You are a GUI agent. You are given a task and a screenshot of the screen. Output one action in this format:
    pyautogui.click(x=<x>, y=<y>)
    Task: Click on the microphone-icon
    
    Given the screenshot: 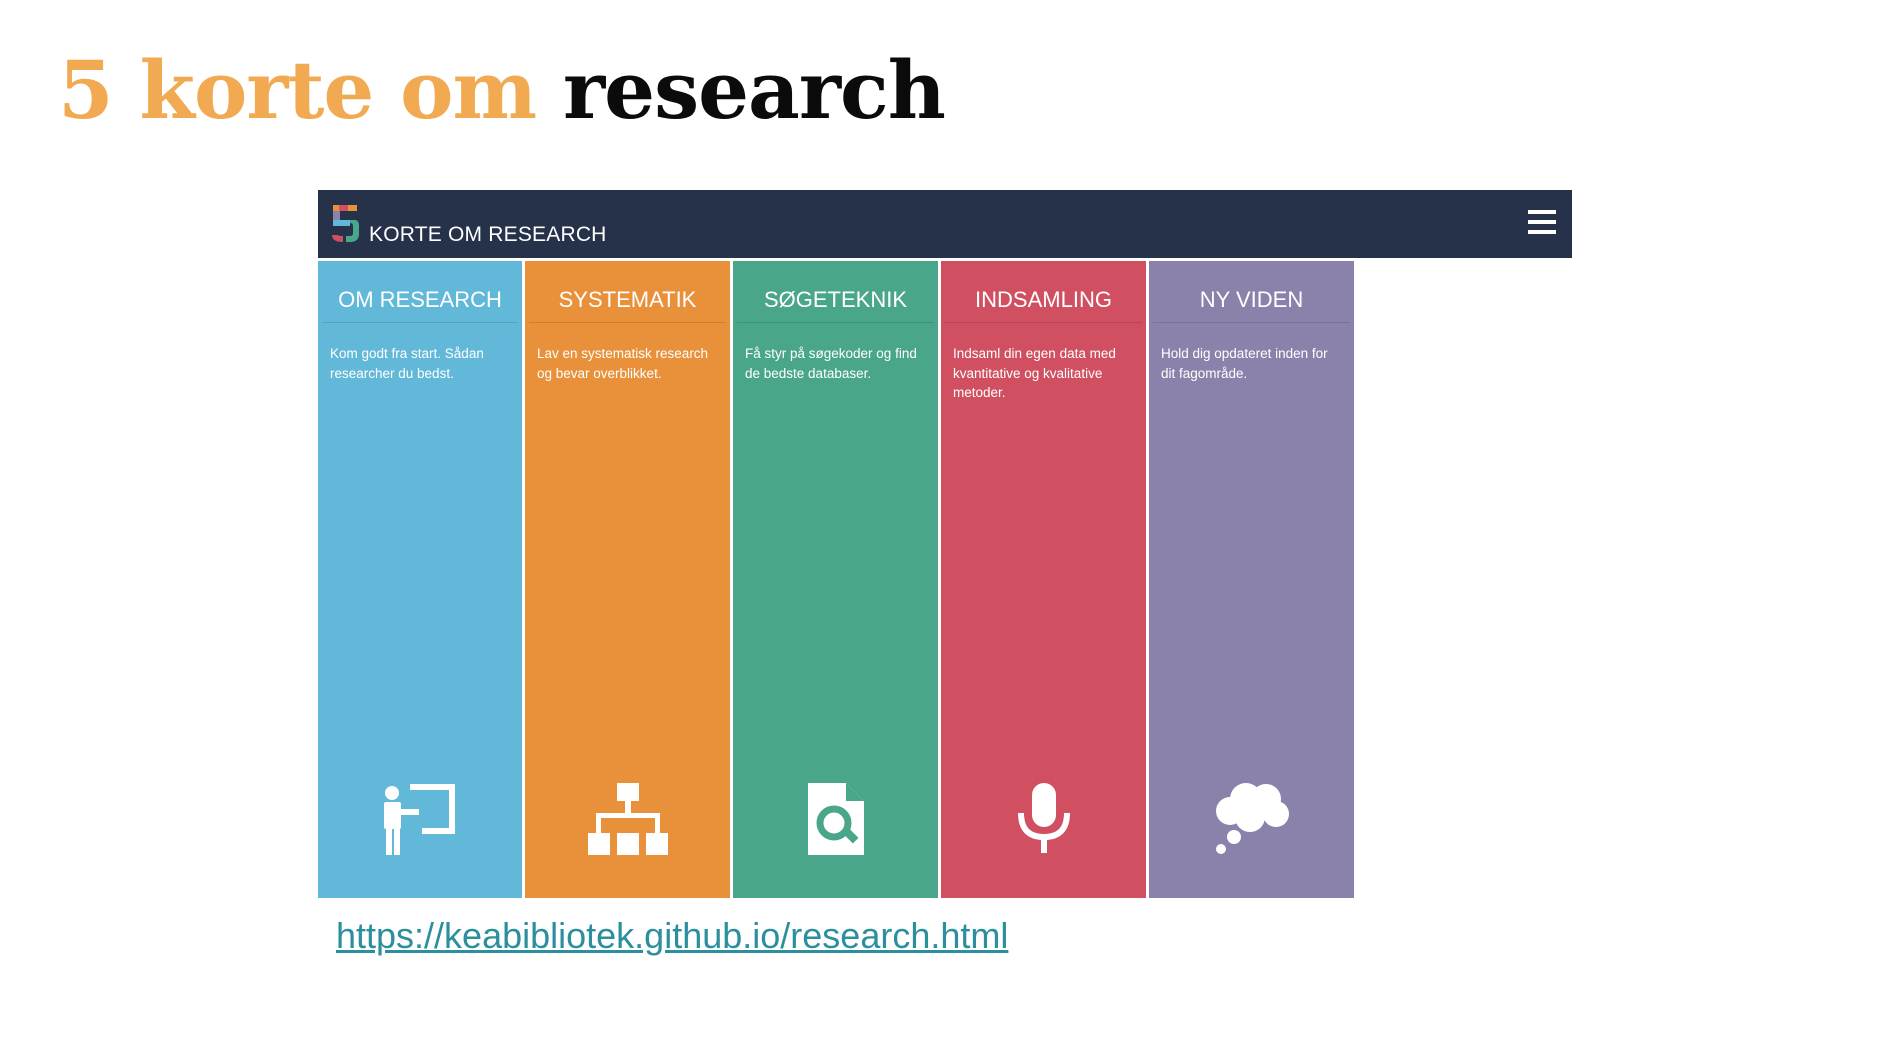 What is the action you would take?
    pyautogui.click(x=1043, y=818)
    